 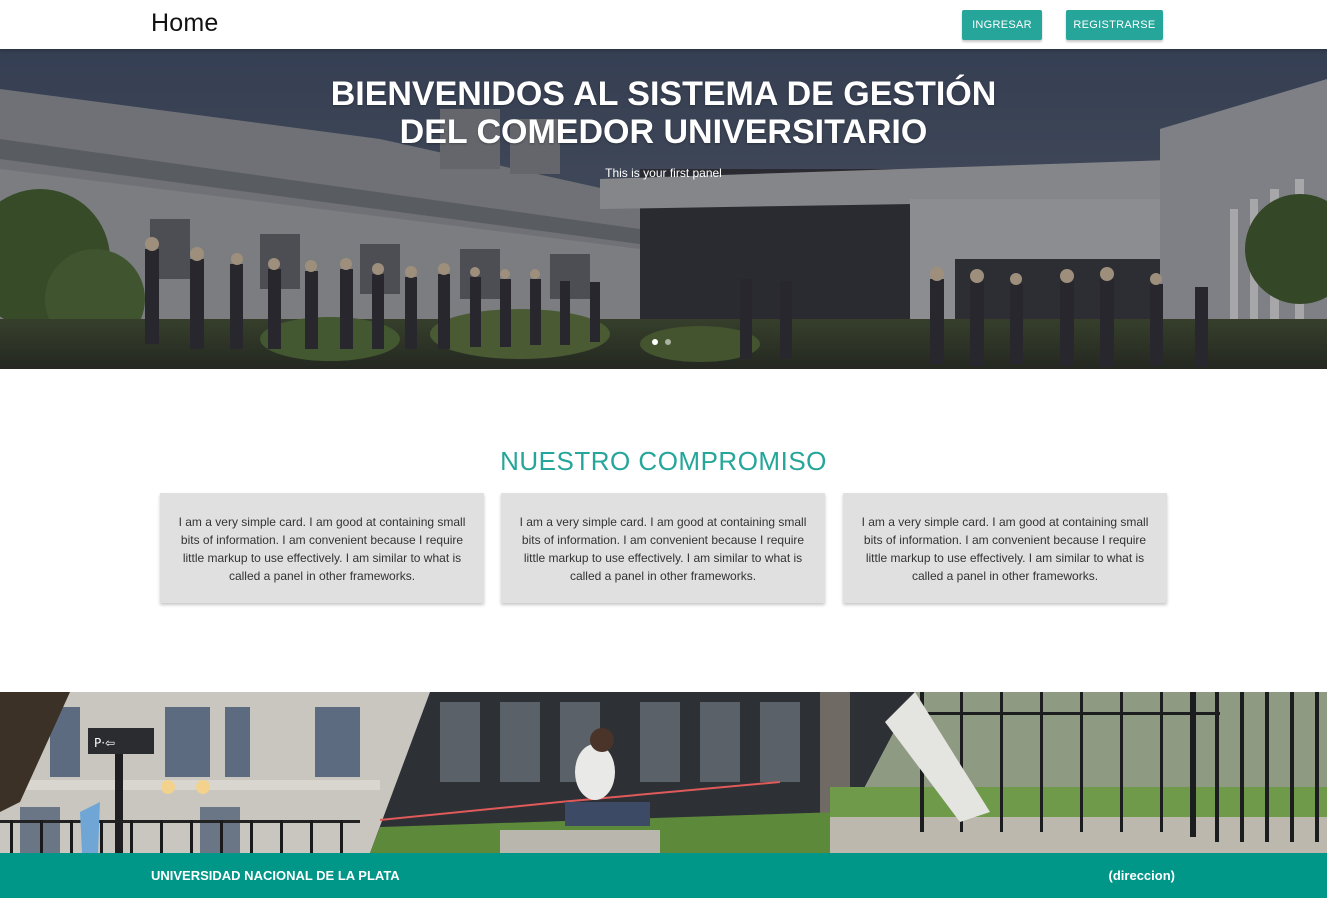 What do you see at coordinates (663, 173) in the screenshot?
I see `hero-subtitle: This is your first panel` at bounding box center [663, 173].